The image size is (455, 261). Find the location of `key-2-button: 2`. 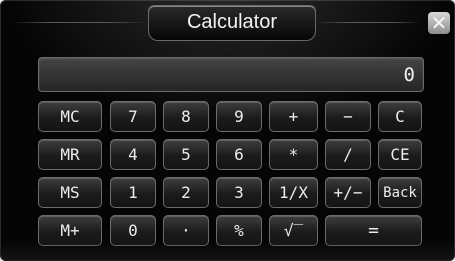

key-2-button: 2 is located at coordinates (186, 192).